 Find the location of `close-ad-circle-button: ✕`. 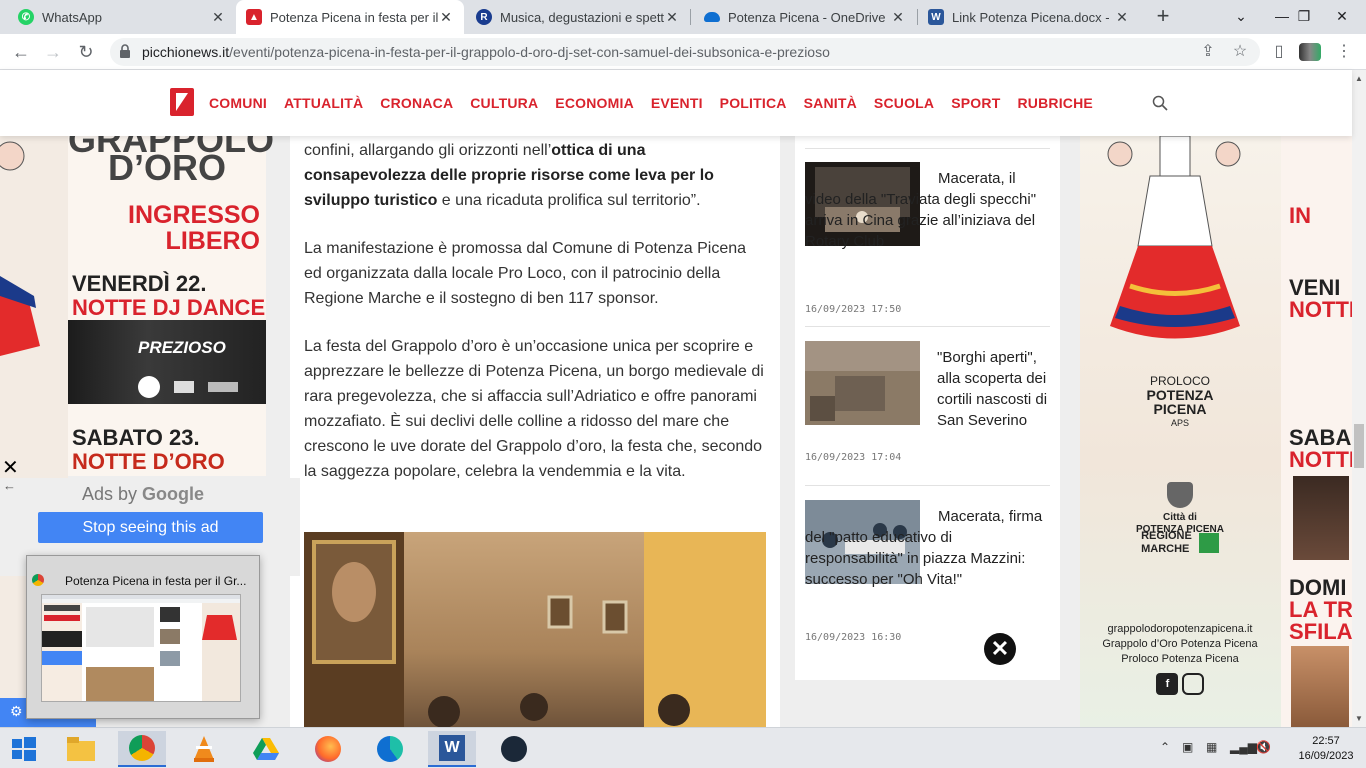

close-ad-circle-button: ✕ is located at coordinates (1000, 649).